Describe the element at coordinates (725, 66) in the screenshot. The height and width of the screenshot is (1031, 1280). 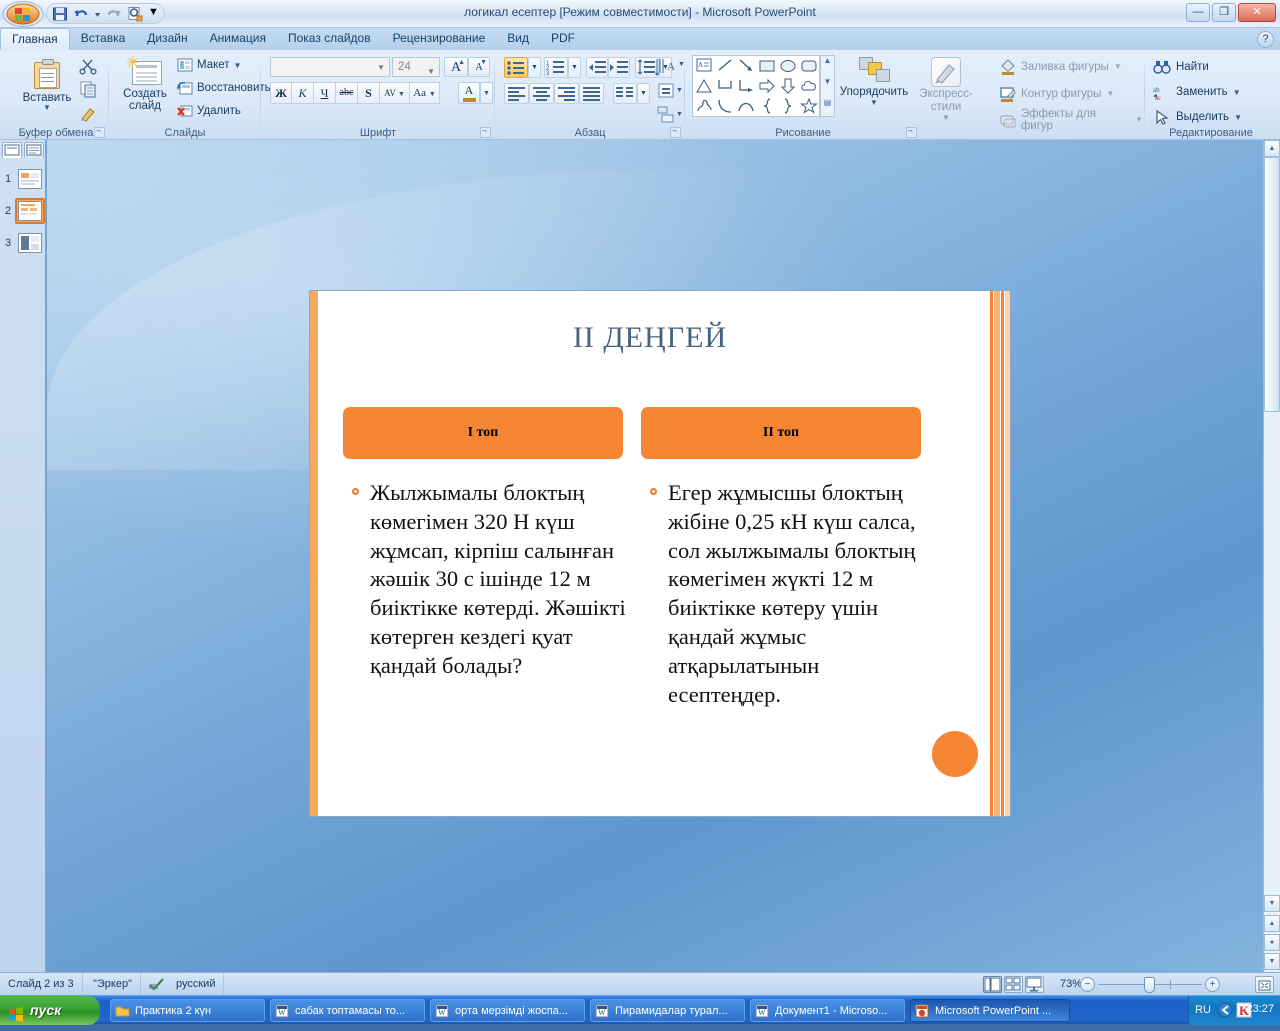
I see `shape-line-icon` at that location.